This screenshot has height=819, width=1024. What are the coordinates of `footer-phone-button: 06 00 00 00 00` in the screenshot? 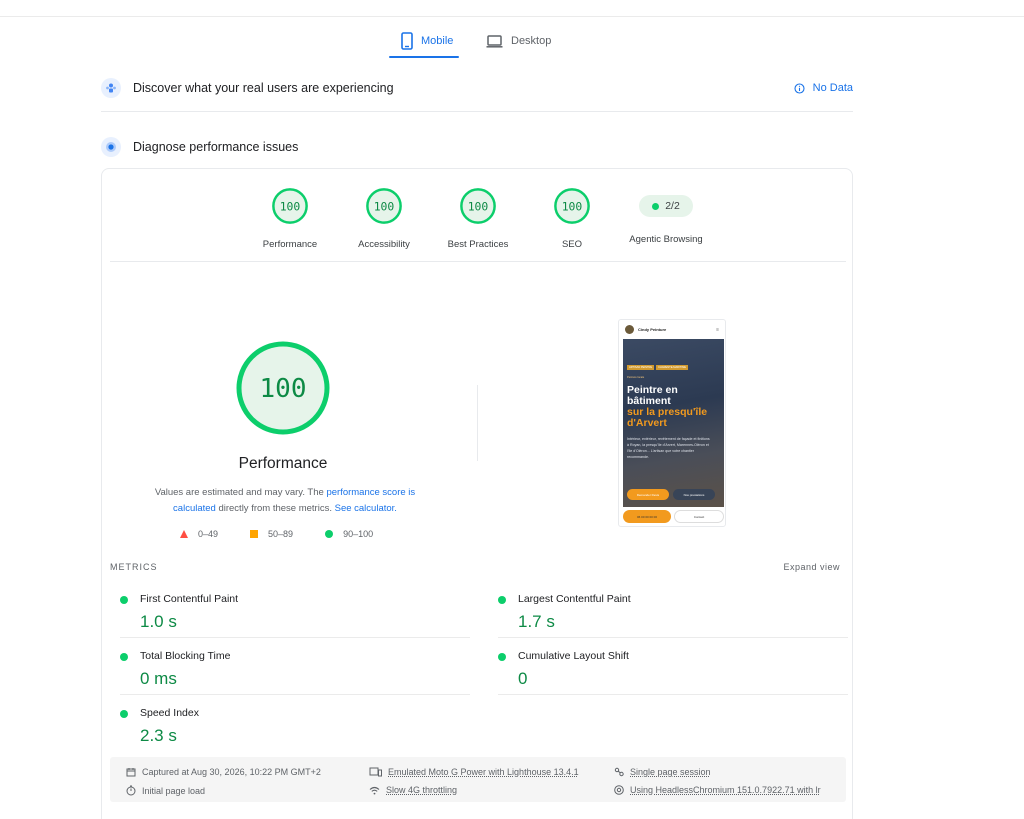 It's located at (647, 516).